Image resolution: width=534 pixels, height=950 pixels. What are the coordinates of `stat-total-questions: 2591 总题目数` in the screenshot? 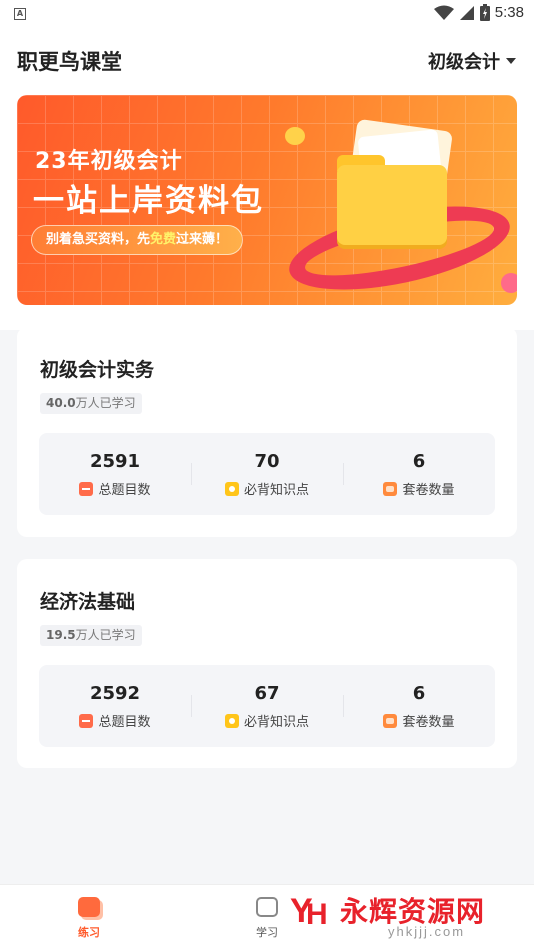 It's located at (115, 474).